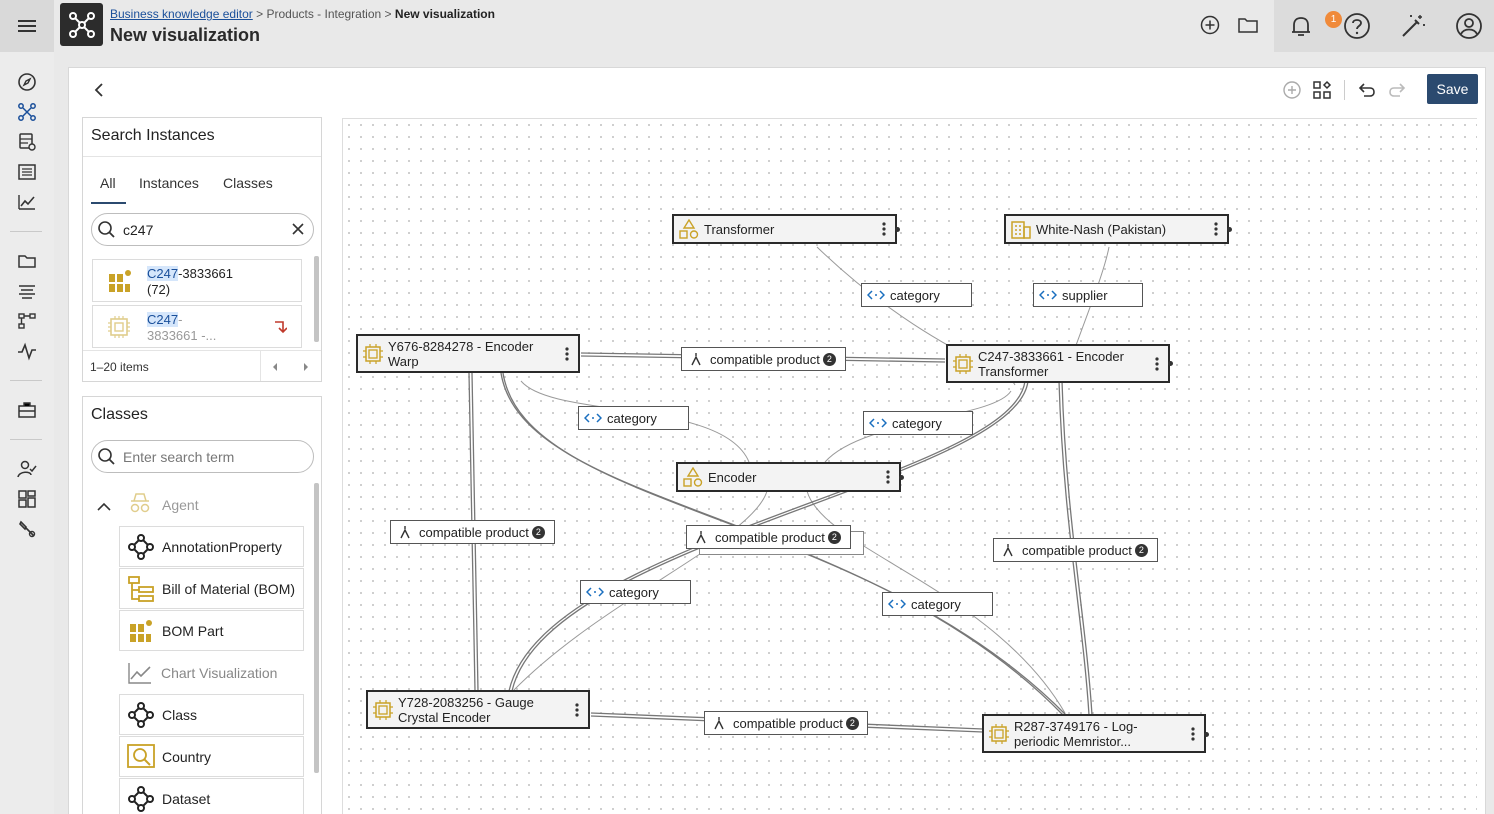 Image resolution: width=1494 pixels, height=814 pixels. I want to click on database-search-icon, so click(27, 142).